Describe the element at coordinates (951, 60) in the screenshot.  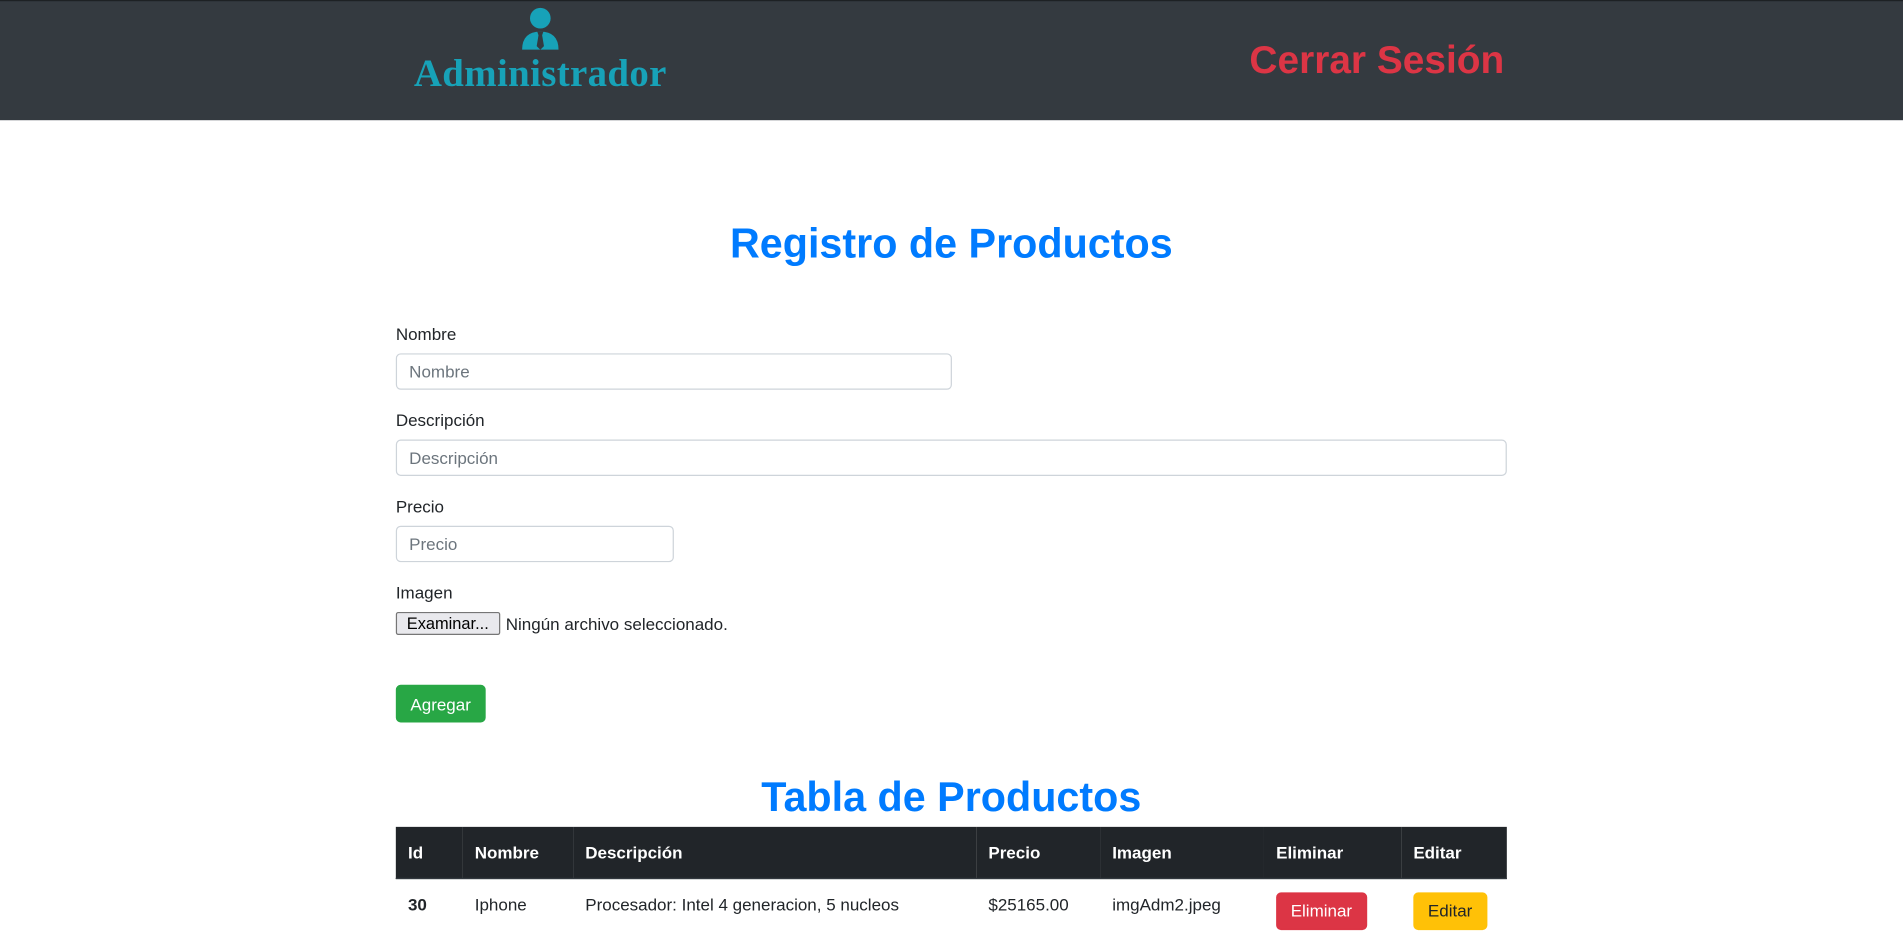
I see `top-navbar: Administrador Cerrar Sesión` at that location.